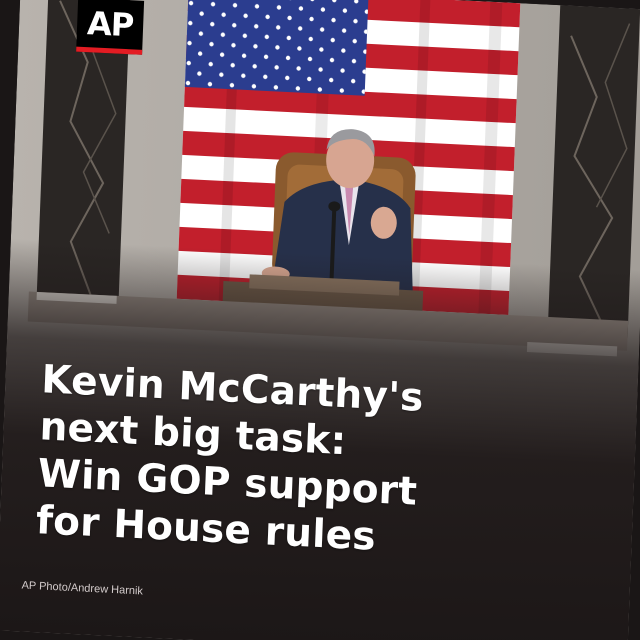 The width and height of the screenshot is (640, 640). What do you see at coordinates (110, 27) in the screenshot?
I see `ap-logo: AP` at bounding box center [110, 27].